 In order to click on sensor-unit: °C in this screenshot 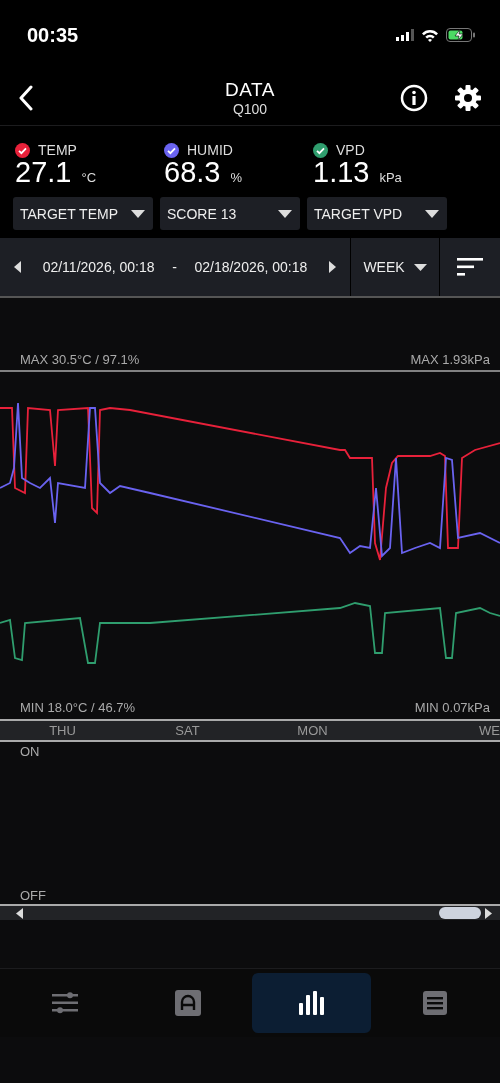, I will do `click(89, 177)`.